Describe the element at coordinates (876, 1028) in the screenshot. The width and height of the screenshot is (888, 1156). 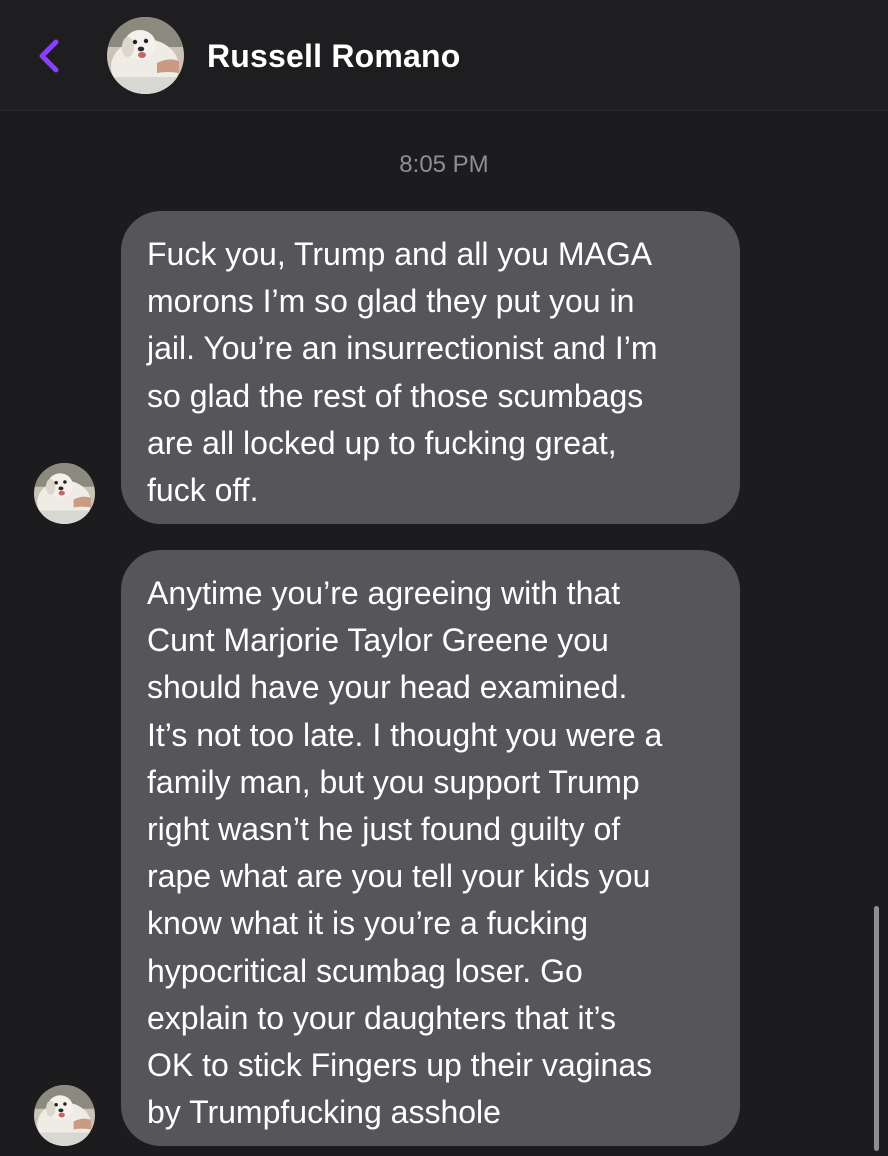
I see `scrollbar` at that location.